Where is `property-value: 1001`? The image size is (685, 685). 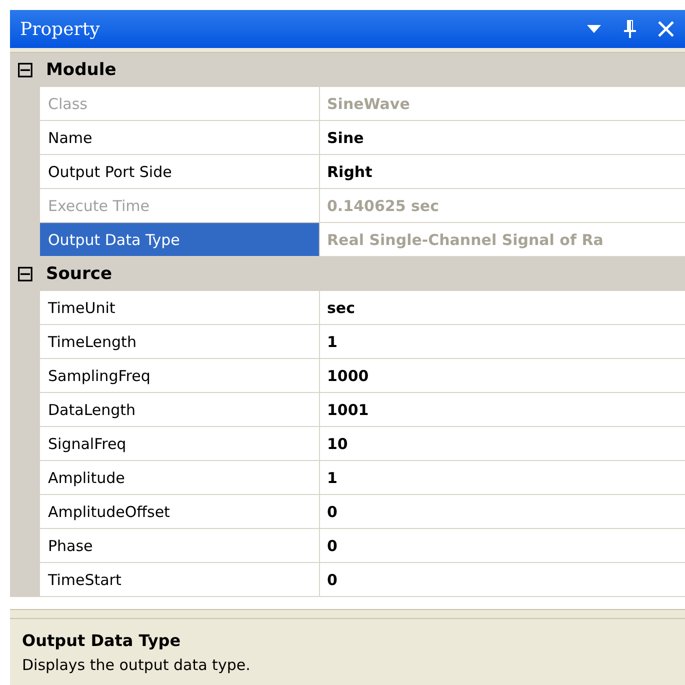
property-value: 1001 is located at coordinates (502, 410).